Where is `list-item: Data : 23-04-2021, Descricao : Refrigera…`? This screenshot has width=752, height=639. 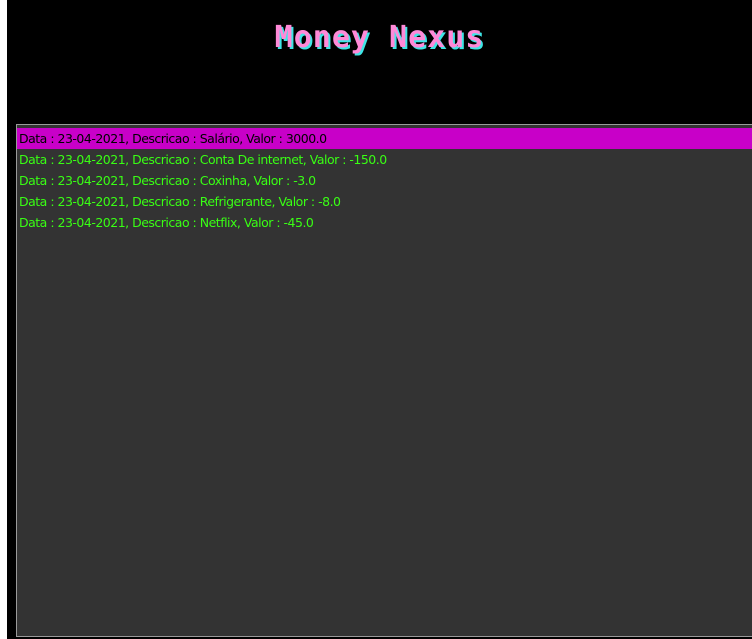 list-item: Data : 23-04-2021, Descricao : Refrigera… is located at coordinates (384, 201).